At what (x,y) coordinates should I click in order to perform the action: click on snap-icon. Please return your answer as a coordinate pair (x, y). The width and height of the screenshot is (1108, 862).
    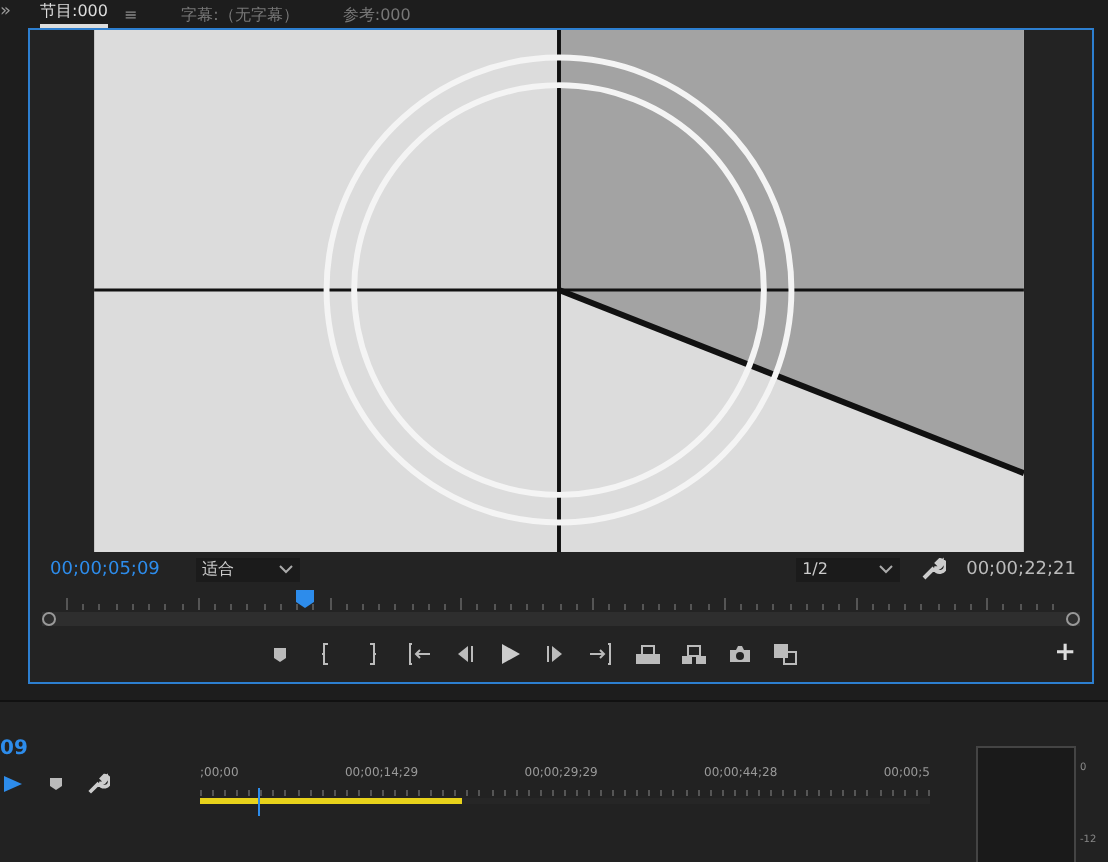
    Looking at the image, I should click on (14, 784).